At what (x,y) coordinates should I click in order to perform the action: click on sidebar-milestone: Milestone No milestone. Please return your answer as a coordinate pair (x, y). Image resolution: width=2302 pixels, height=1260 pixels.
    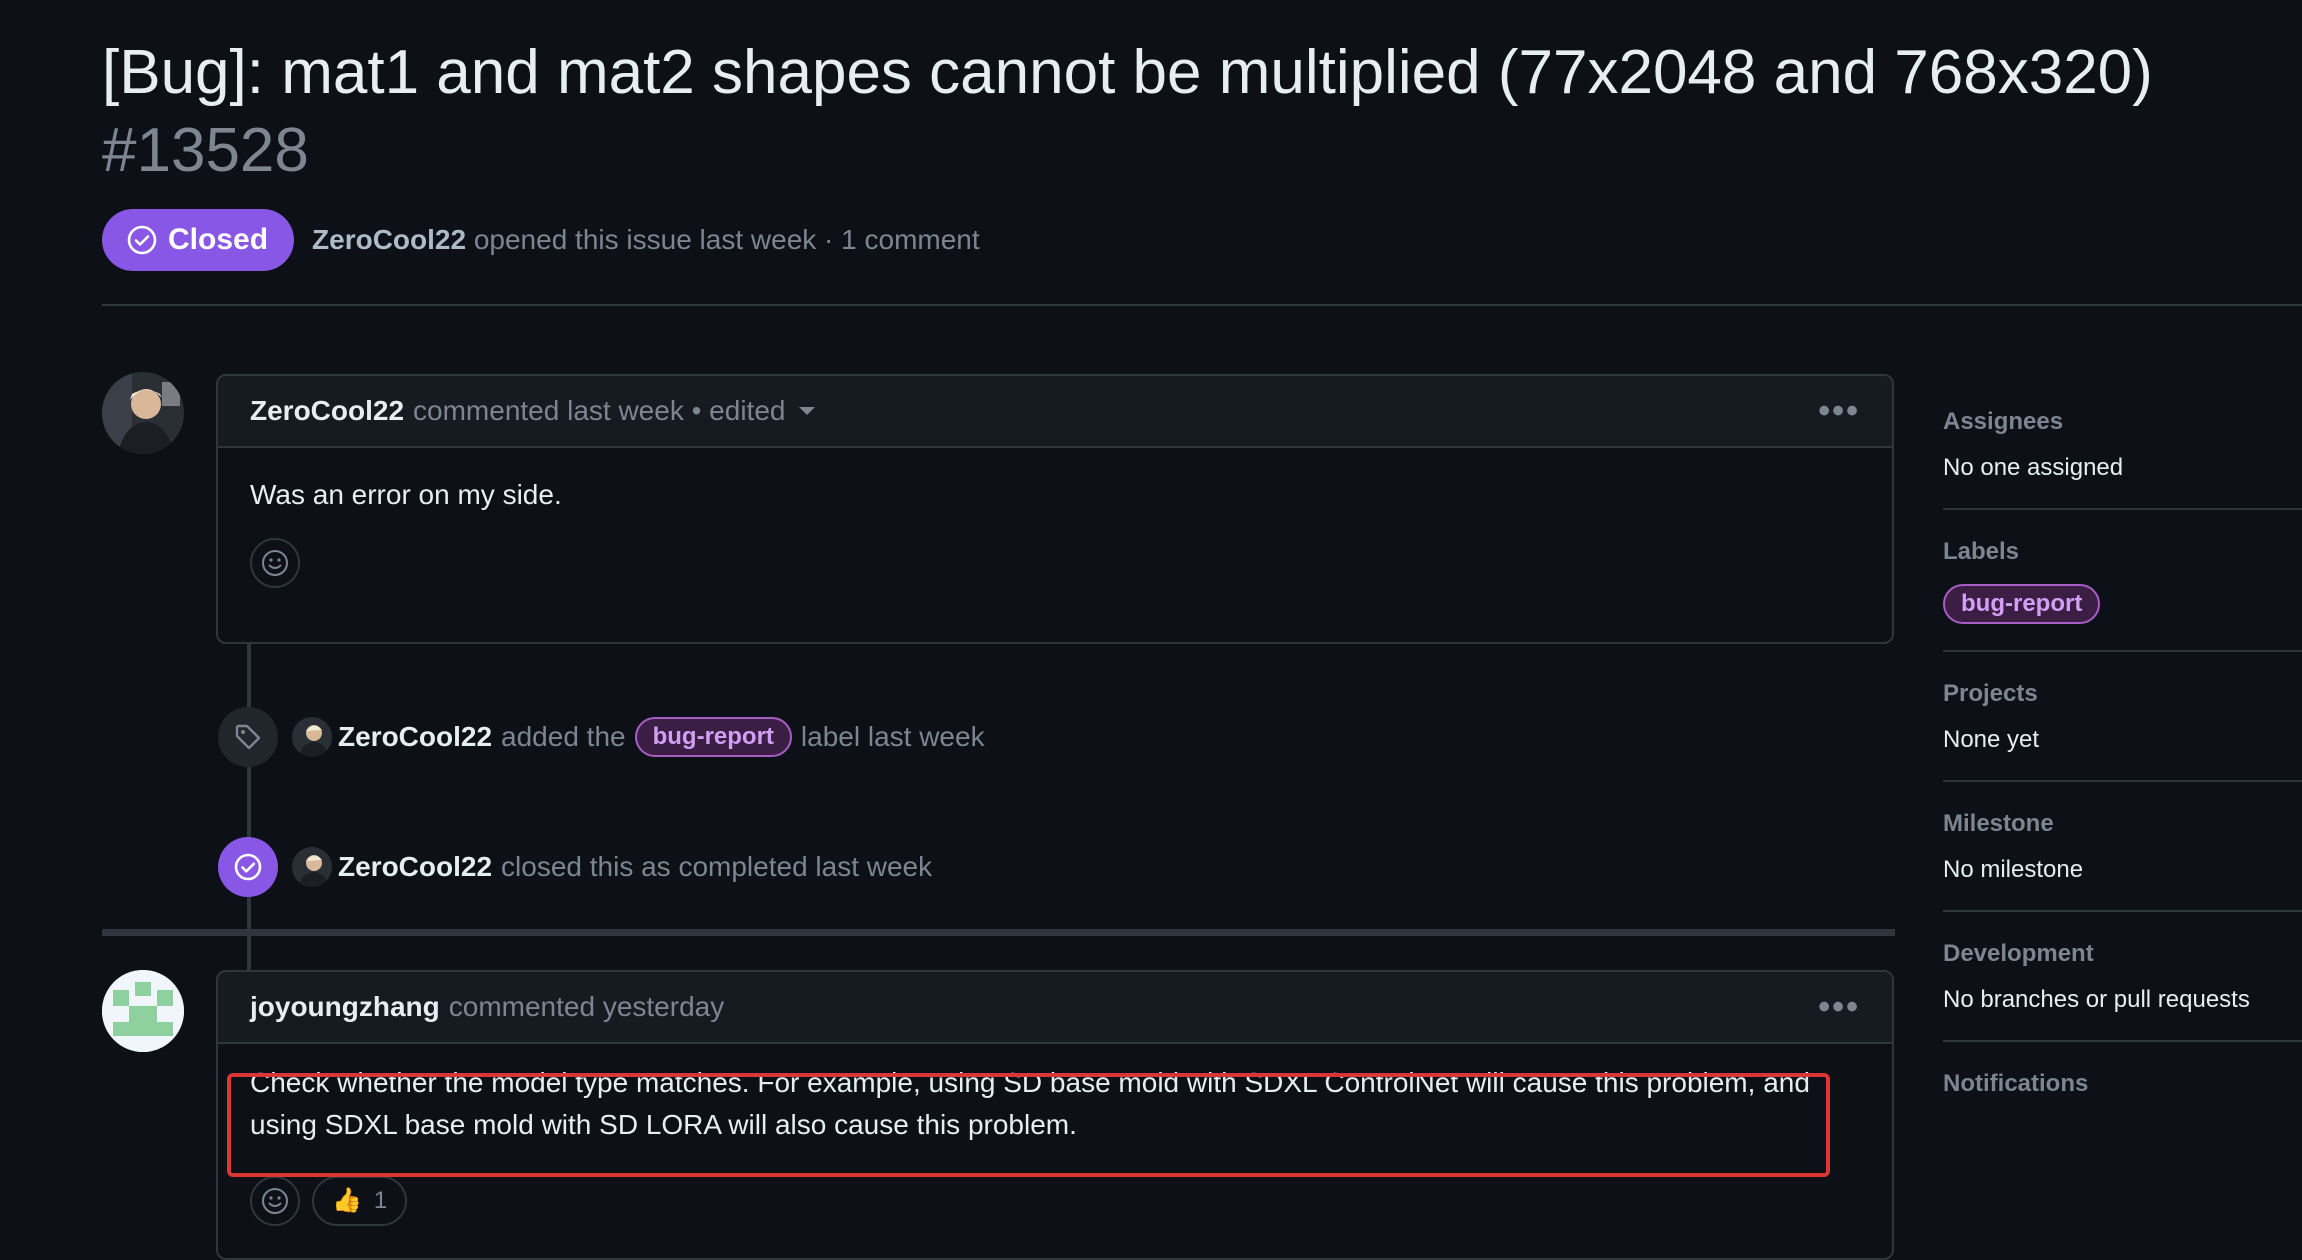
    Looking at the image, I should click on (2122, 847).